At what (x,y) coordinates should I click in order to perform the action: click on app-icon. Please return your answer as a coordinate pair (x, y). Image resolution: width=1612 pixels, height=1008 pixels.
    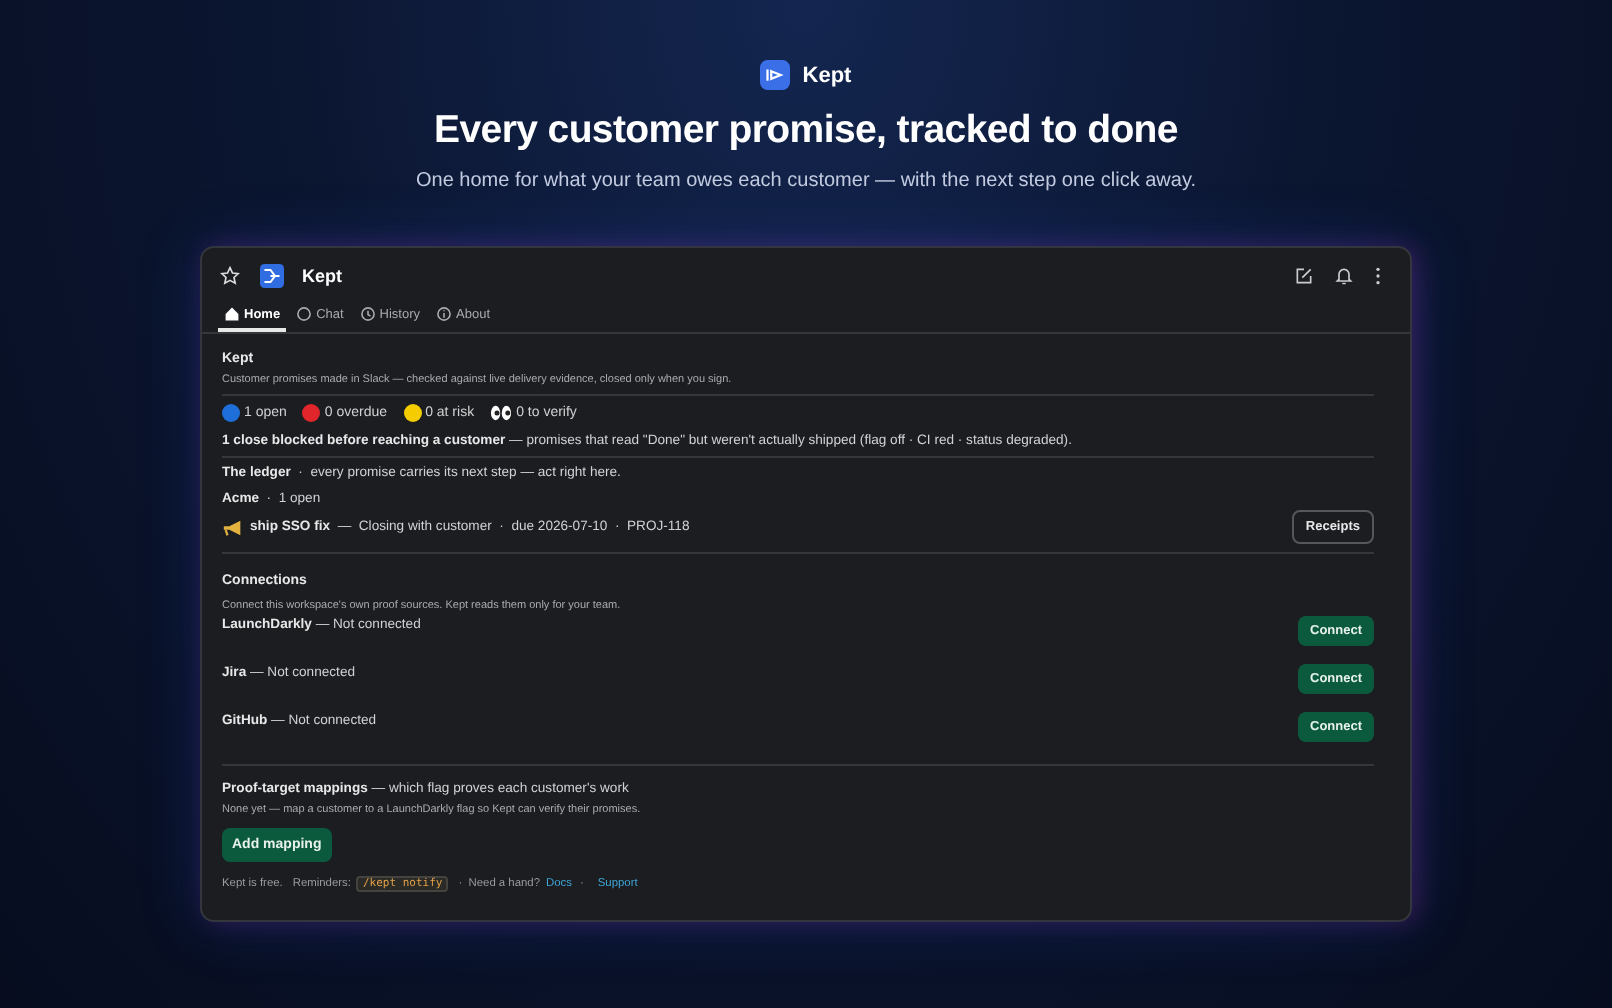
    Looking at the image, I should click on (272, 276).